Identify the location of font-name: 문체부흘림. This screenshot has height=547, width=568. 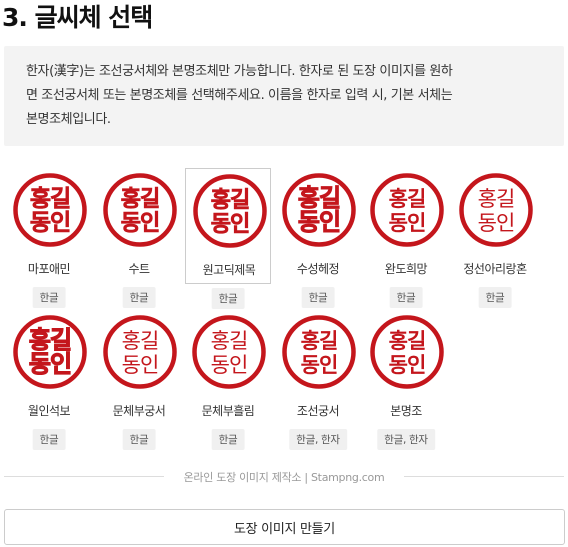
(228, 411).